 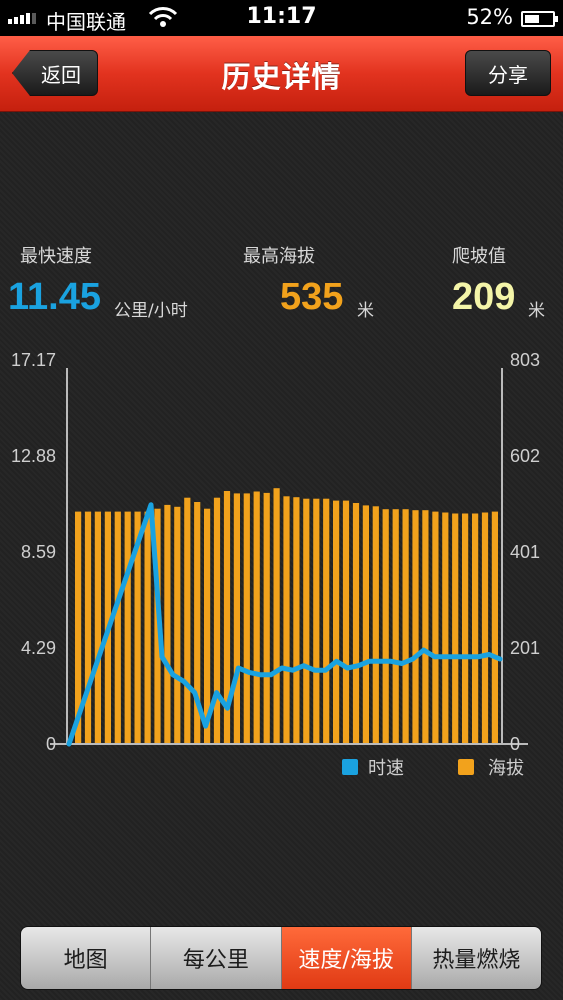 What do you see at coordinates (386, 768) in the screenshot?
I see `legend-speed-label: 时速` at bounding box center [386, 768].